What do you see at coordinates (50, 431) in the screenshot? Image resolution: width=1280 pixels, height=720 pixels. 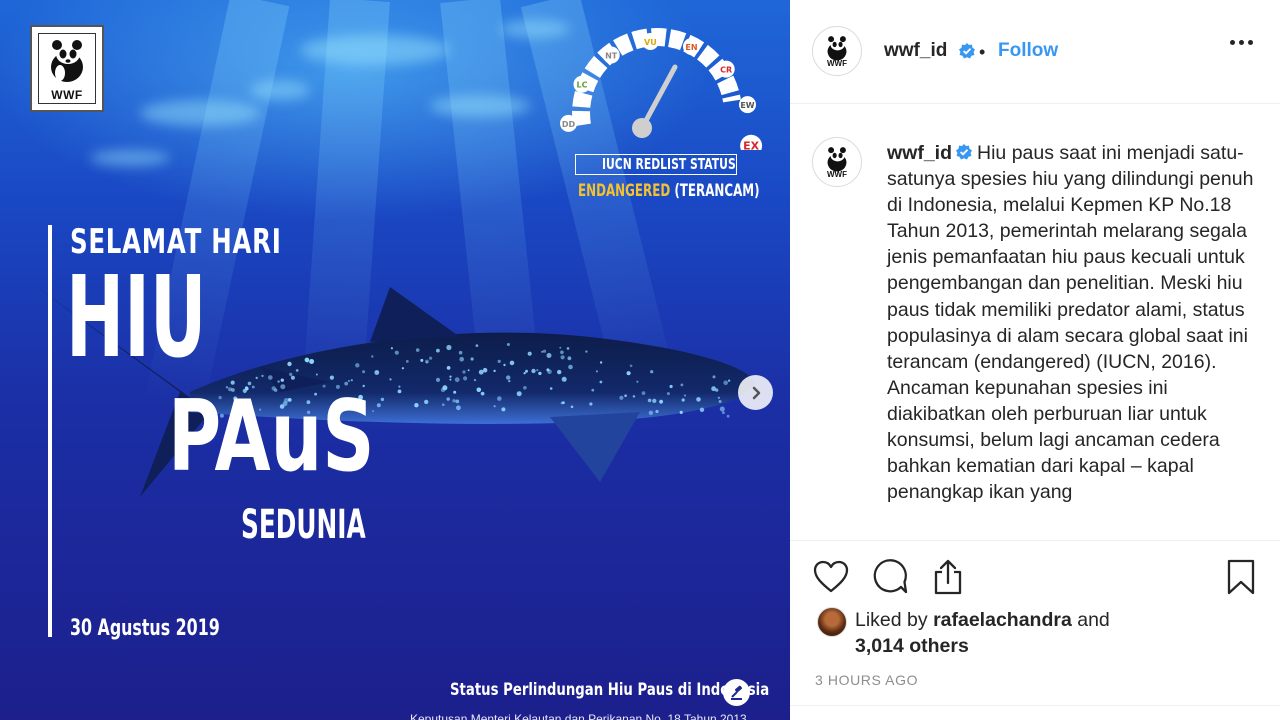 I see `vertical-rule` at bounding box center [50, 431].